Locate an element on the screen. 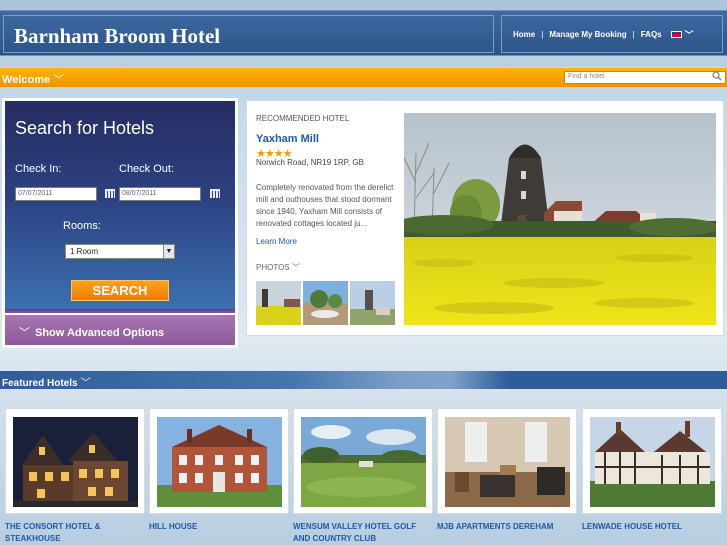  top-navigation: Home | Manage My Booking | FAQs ﹀ is located at coordinates (612, 34).